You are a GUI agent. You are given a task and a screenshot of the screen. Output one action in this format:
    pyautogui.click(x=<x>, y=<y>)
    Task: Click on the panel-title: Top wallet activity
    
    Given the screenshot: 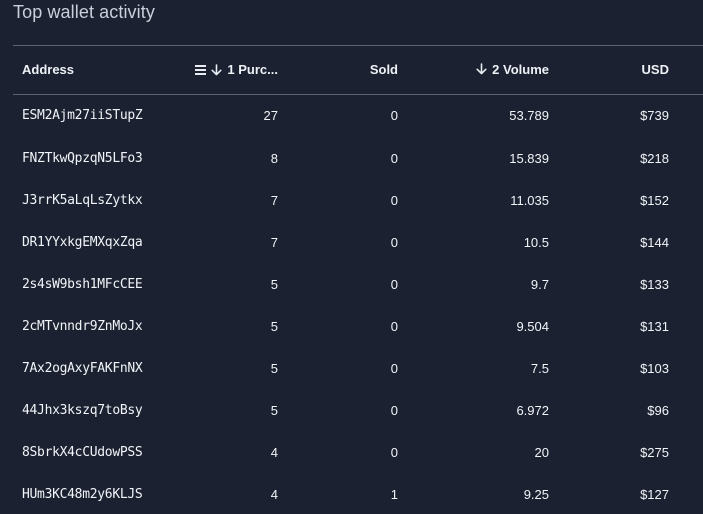 What is the action you would take?
    pyautogui.click(x=84, y=12)
    